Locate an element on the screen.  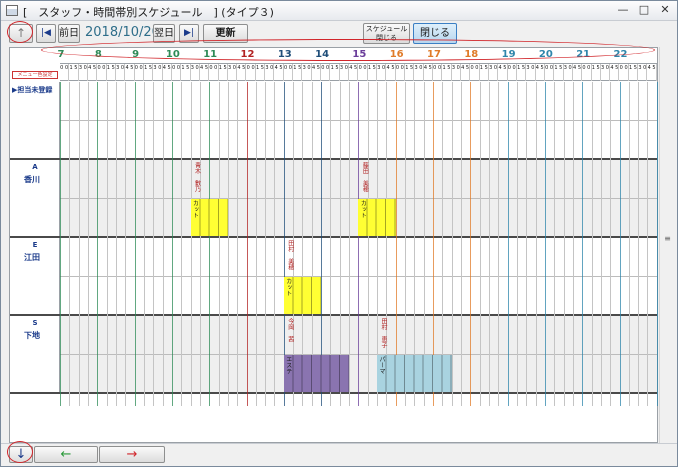
first-day-button: |◀ is located at coordinates (46, 33).